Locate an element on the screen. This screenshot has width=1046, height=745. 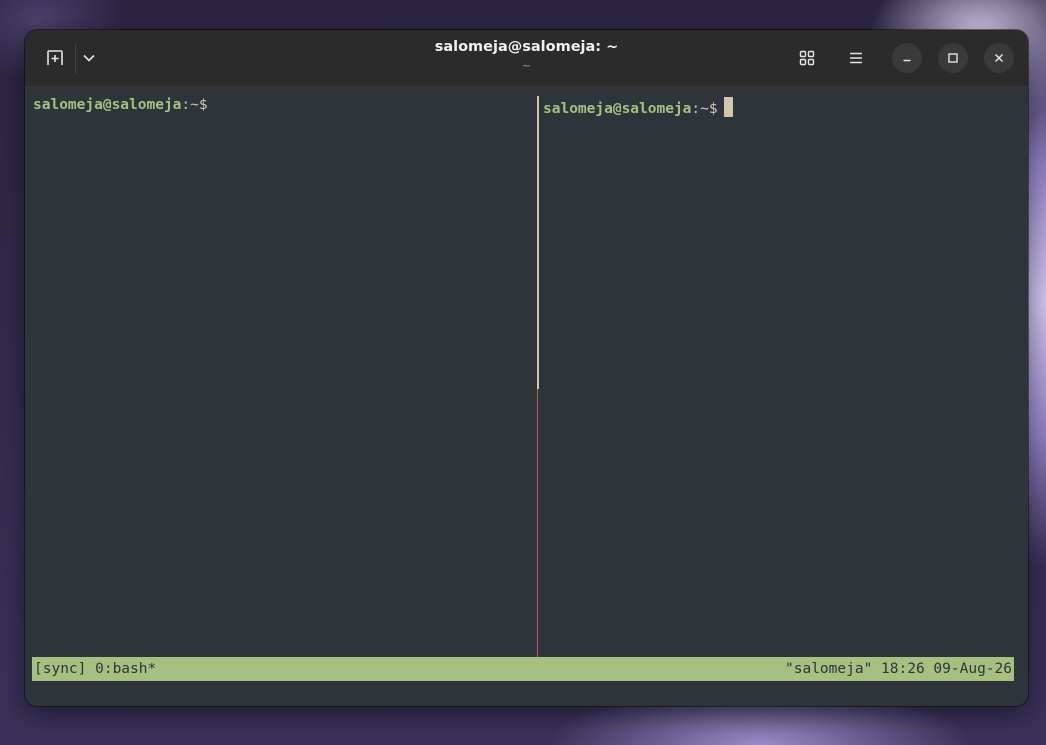
minimize-button is located at coordinates (907, 58).